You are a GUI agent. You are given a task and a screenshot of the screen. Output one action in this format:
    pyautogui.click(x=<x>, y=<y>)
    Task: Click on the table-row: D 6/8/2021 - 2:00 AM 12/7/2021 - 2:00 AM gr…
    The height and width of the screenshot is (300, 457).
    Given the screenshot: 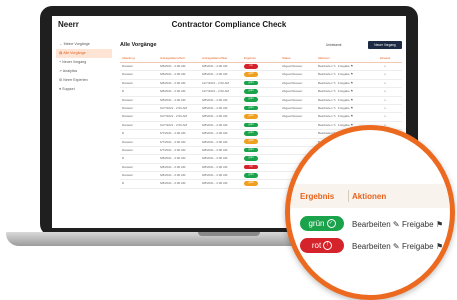 What is the action you would take?
    pyautogui.click(x=261, y=92)
    